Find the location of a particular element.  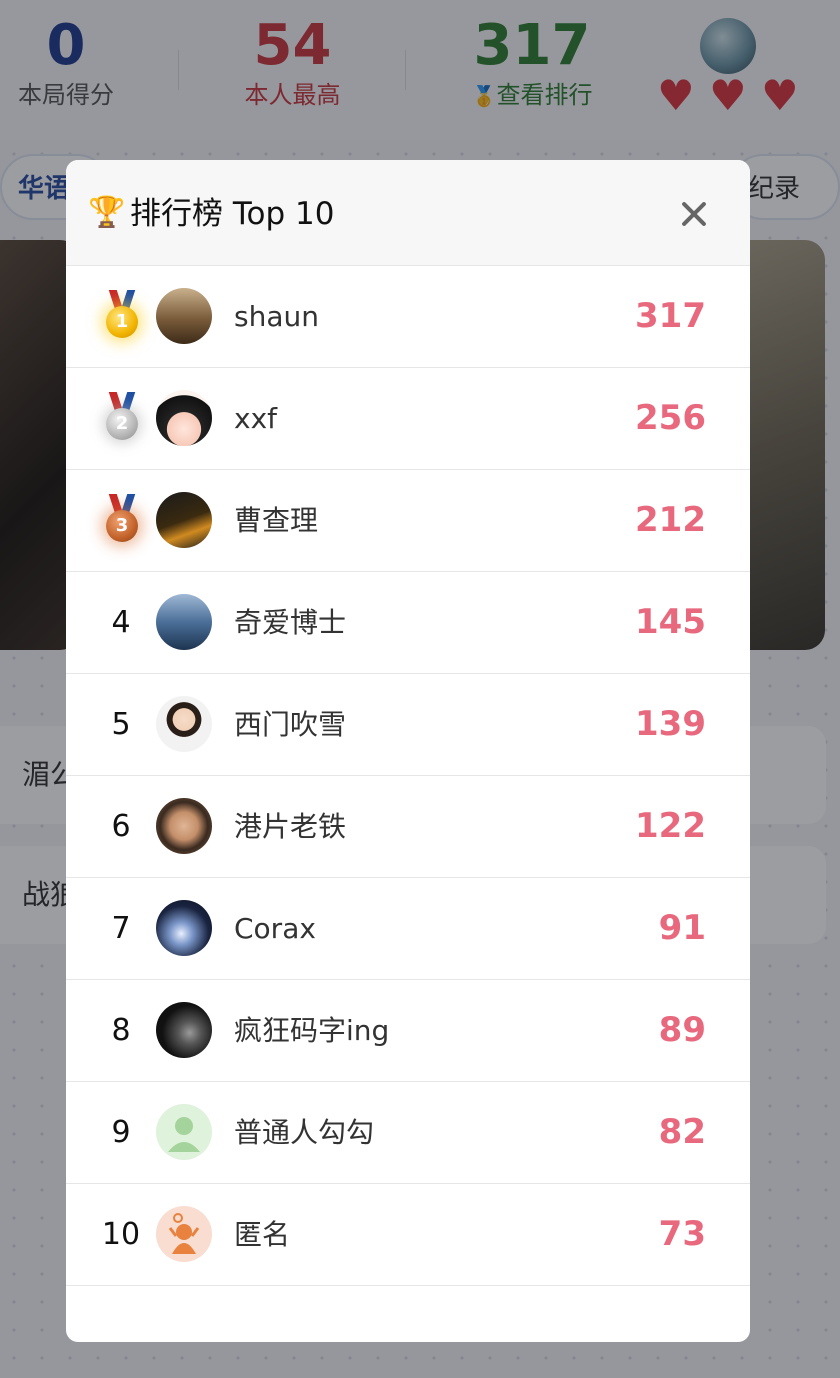

player-score: 89 is located at coordinates (682, 1030).